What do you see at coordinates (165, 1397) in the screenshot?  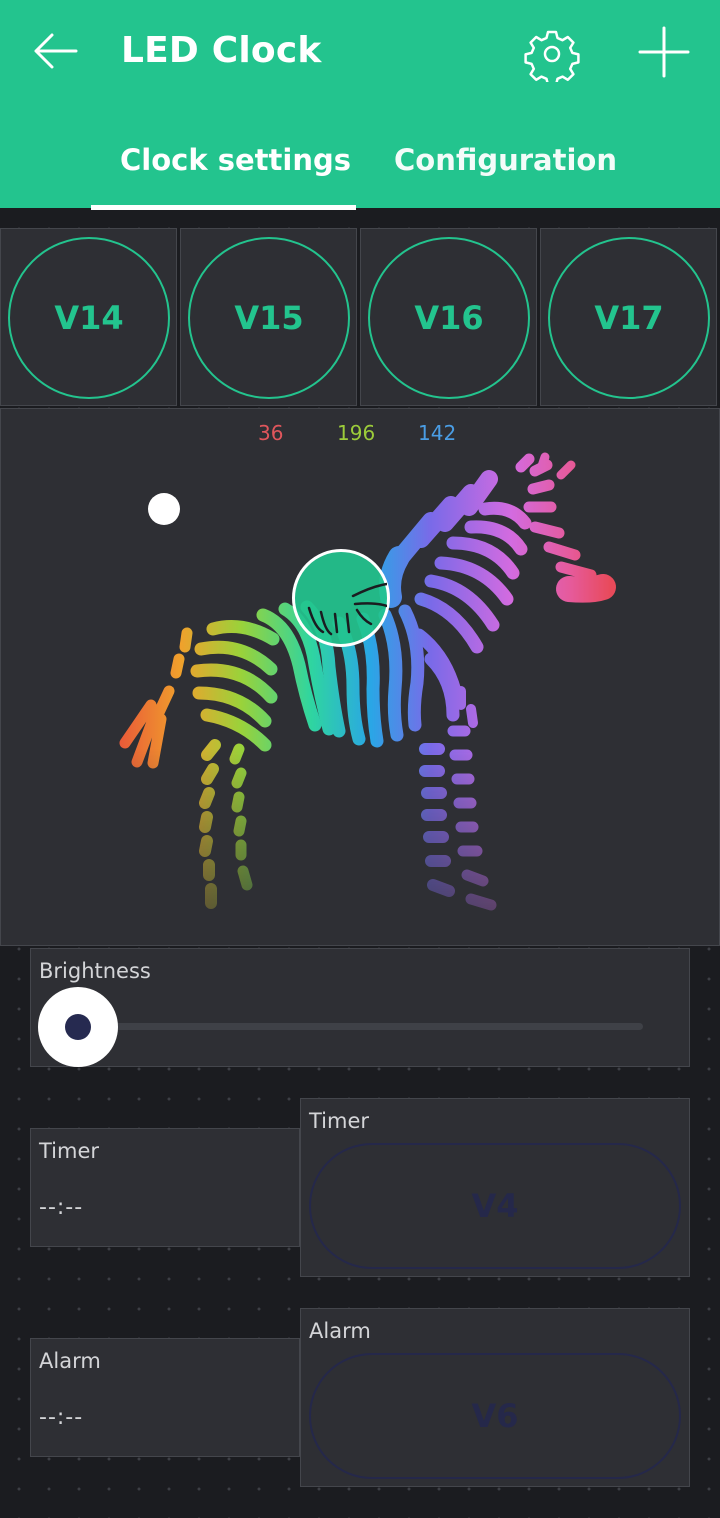 I see `alarm-display-panel: Alarm --:--` at bounding box center [165, 1397].